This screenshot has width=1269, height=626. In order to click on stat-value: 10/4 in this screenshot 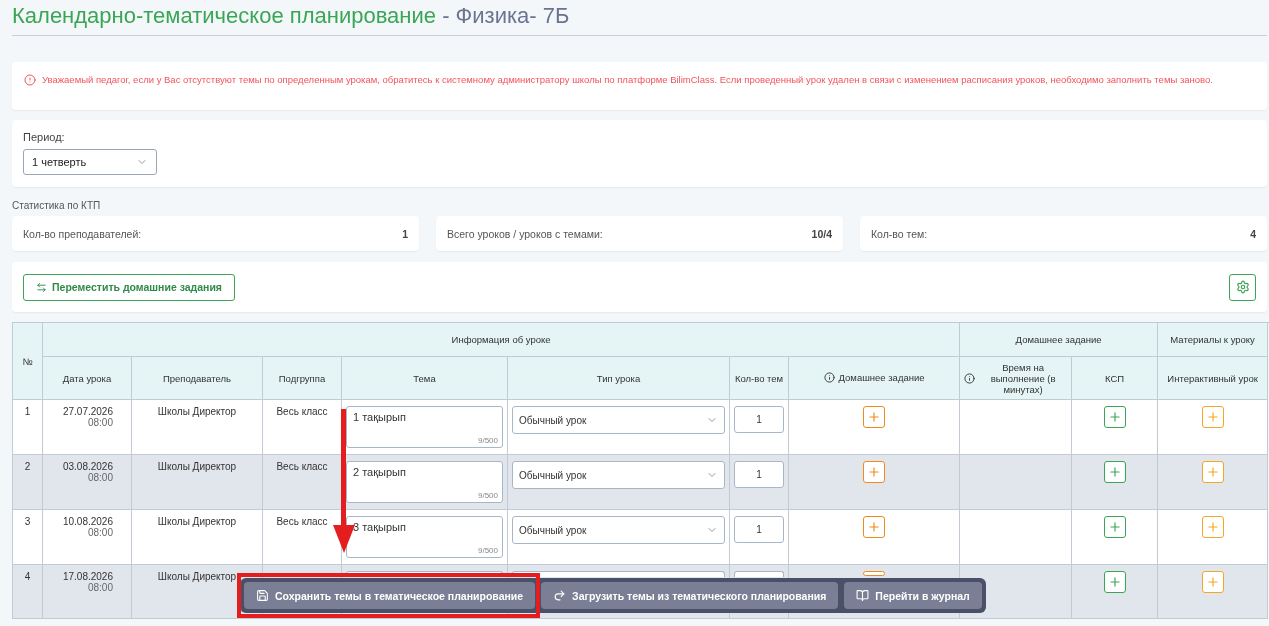, I will do `click(821, 233)`.